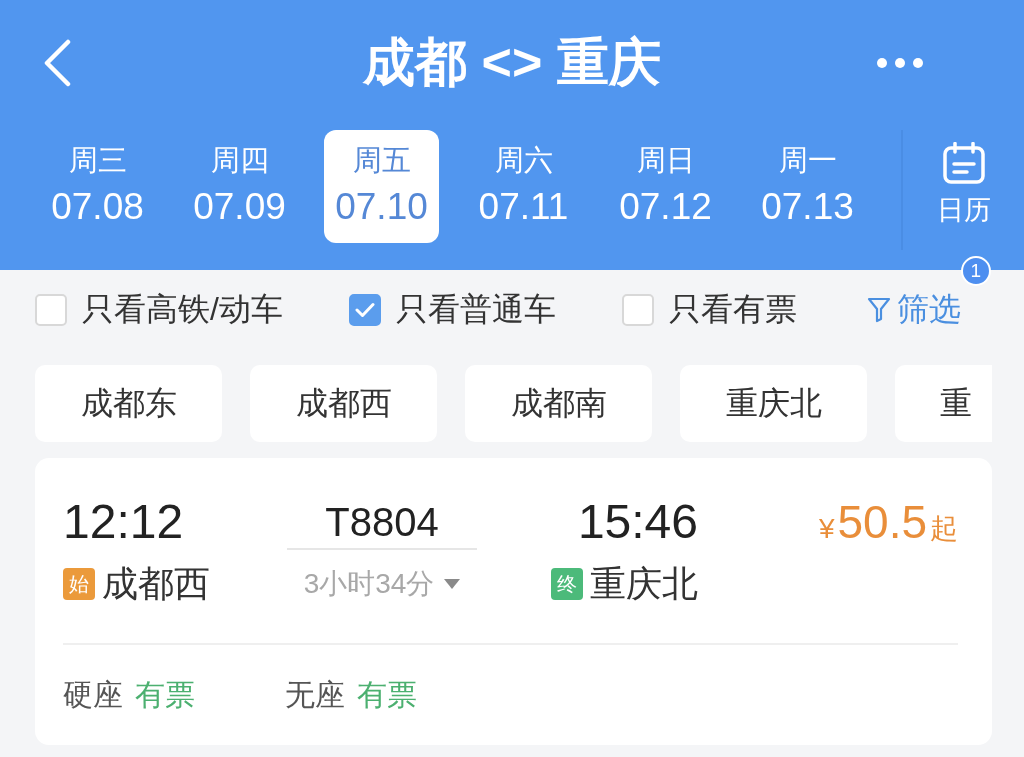 This screenshot has width=1024, height=757. What do you see at coordinates (156, 584) in the screenshot?
I see `station-name: 成都西` at bounding box center [156, 584].